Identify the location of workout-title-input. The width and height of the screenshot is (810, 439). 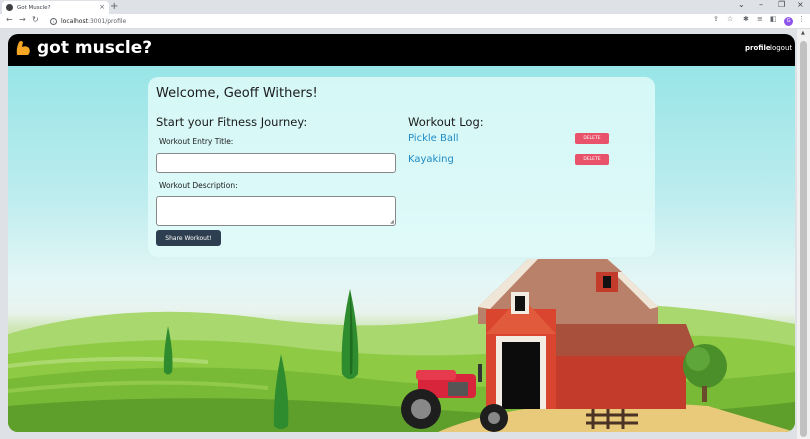
(276, 163).